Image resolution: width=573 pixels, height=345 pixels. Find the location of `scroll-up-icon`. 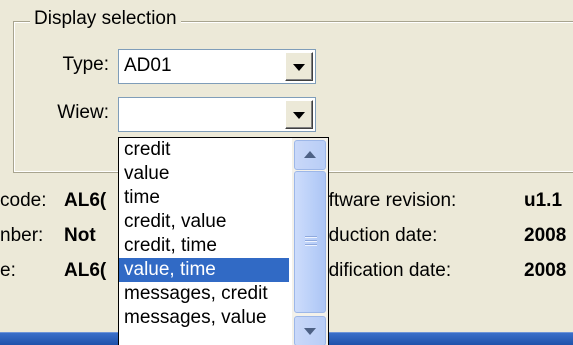

scroll-up-icon is located at coordinates (310, 154).